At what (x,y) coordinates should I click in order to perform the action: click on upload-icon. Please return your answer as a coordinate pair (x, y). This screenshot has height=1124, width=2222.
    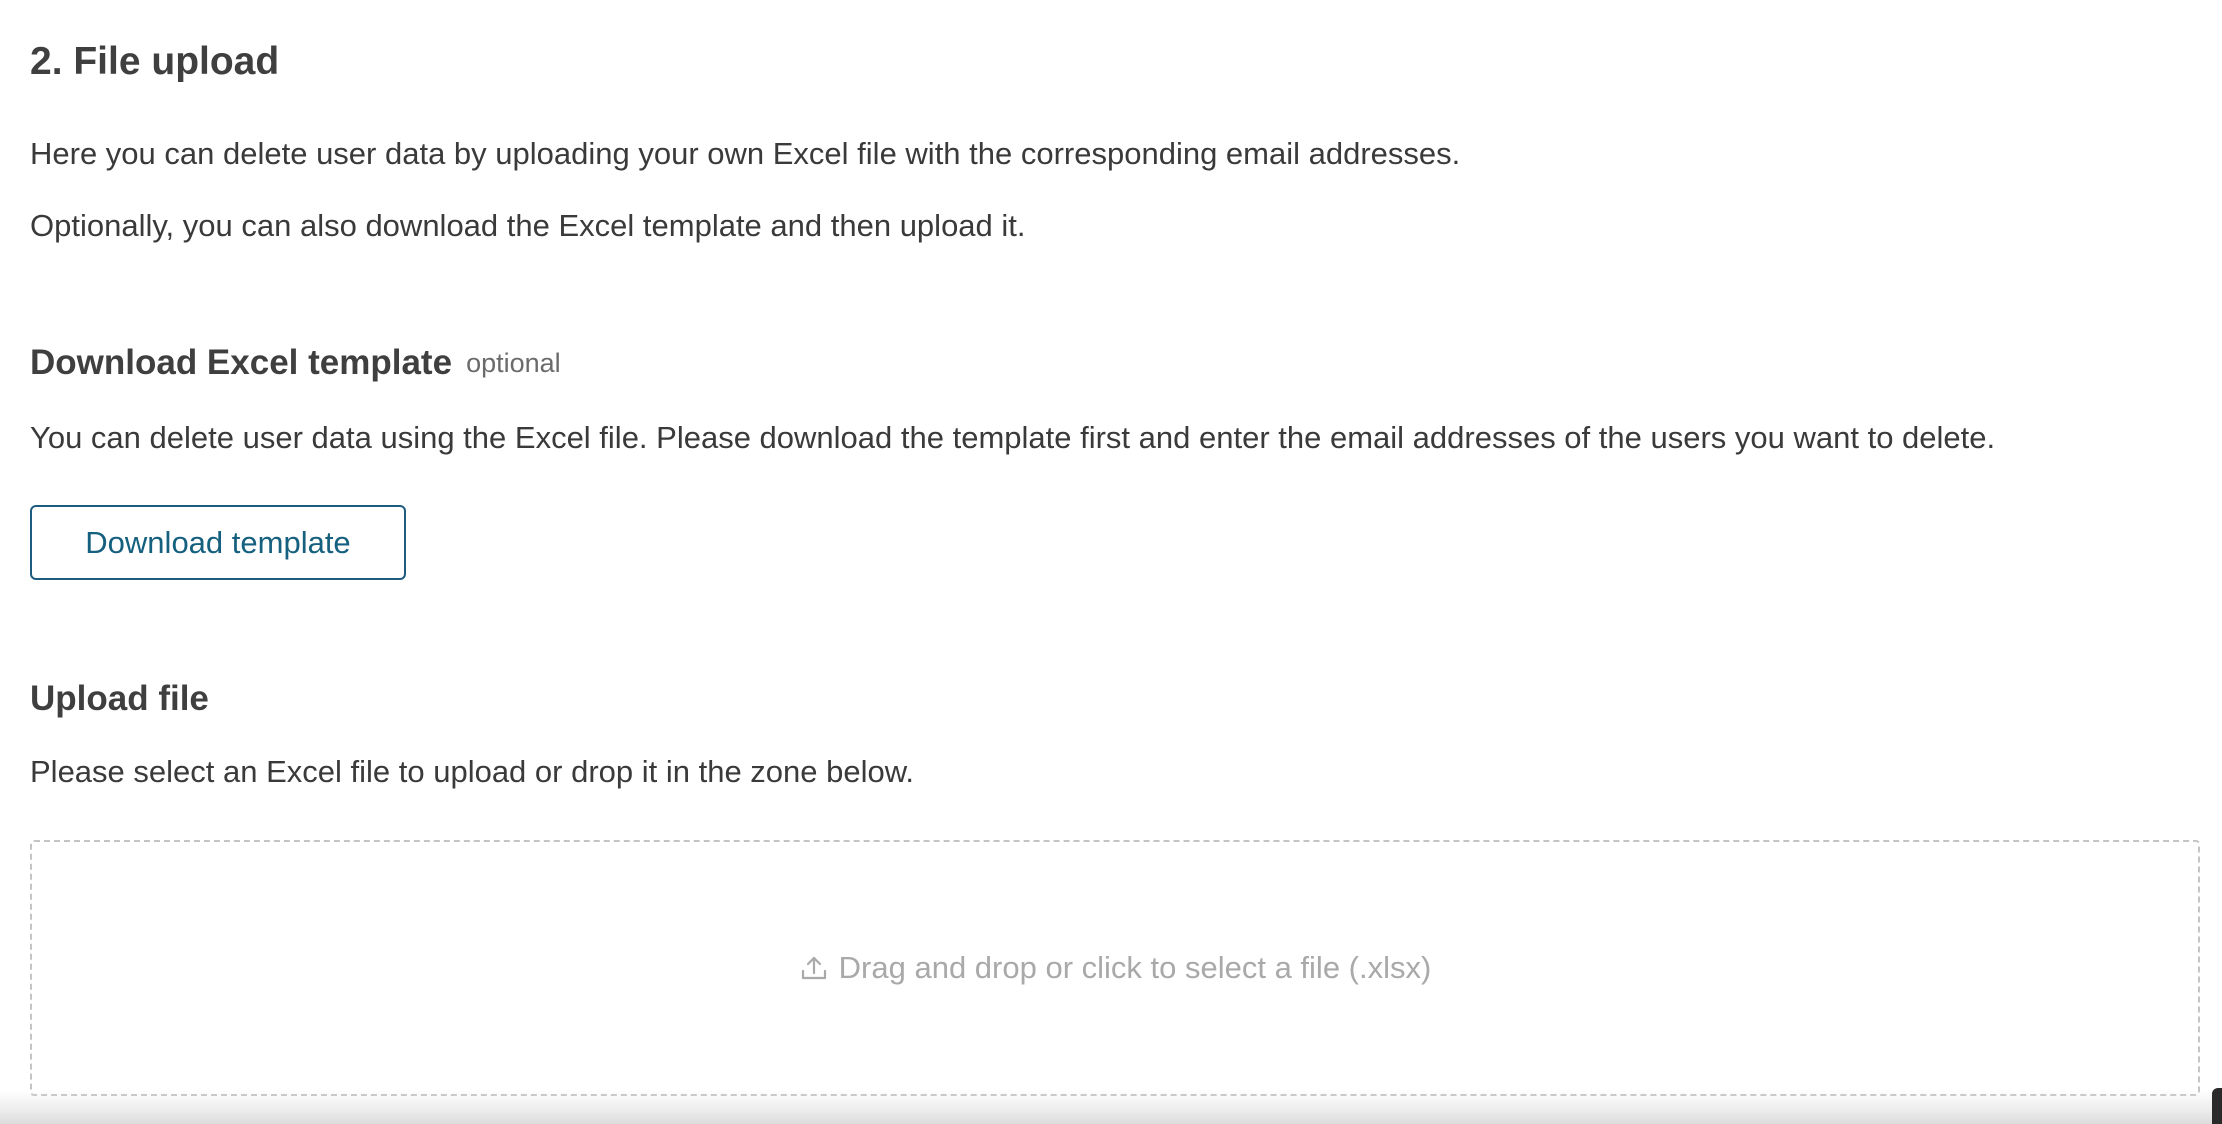
    Looking at the image, I should click on (814, 968).